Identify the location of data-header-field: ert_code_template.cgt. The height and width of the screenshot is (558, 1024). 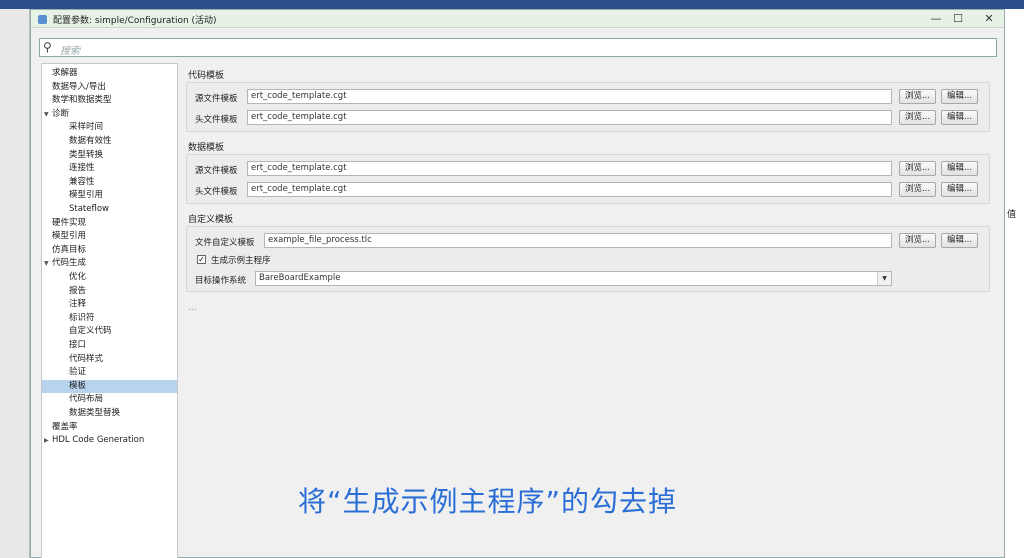
(569, 189).